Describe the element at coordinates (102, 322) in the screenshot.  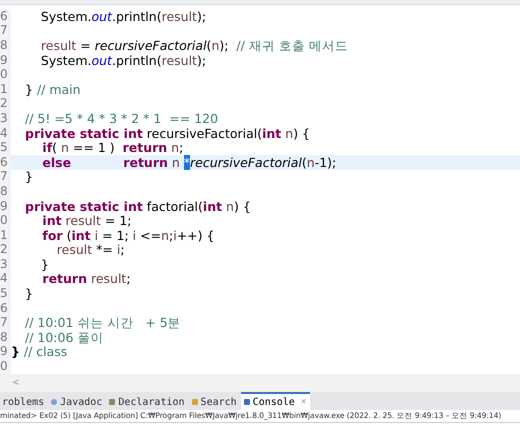
I see `code-line: // 10:01 쉬는 시간 + 5분` at that location.